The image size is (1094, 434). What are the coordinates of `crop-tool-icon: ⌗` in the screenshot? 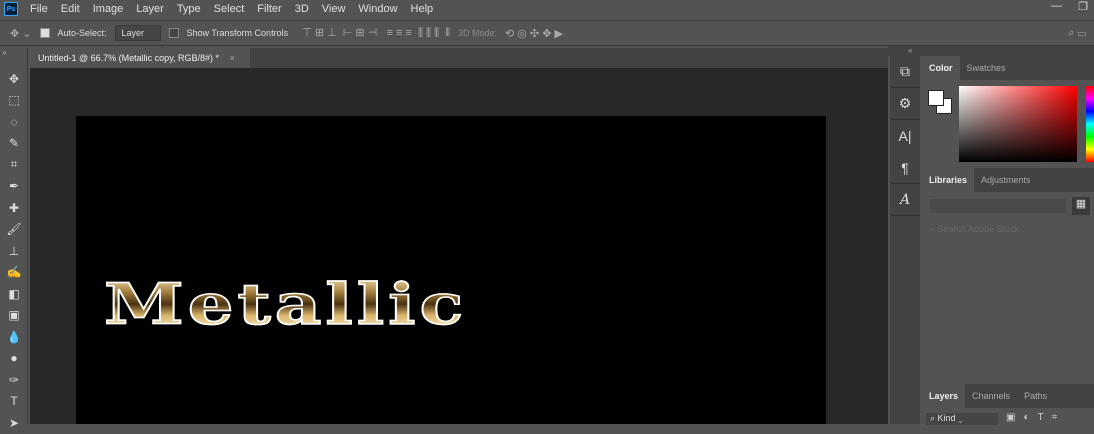 It's located at (14, 165).